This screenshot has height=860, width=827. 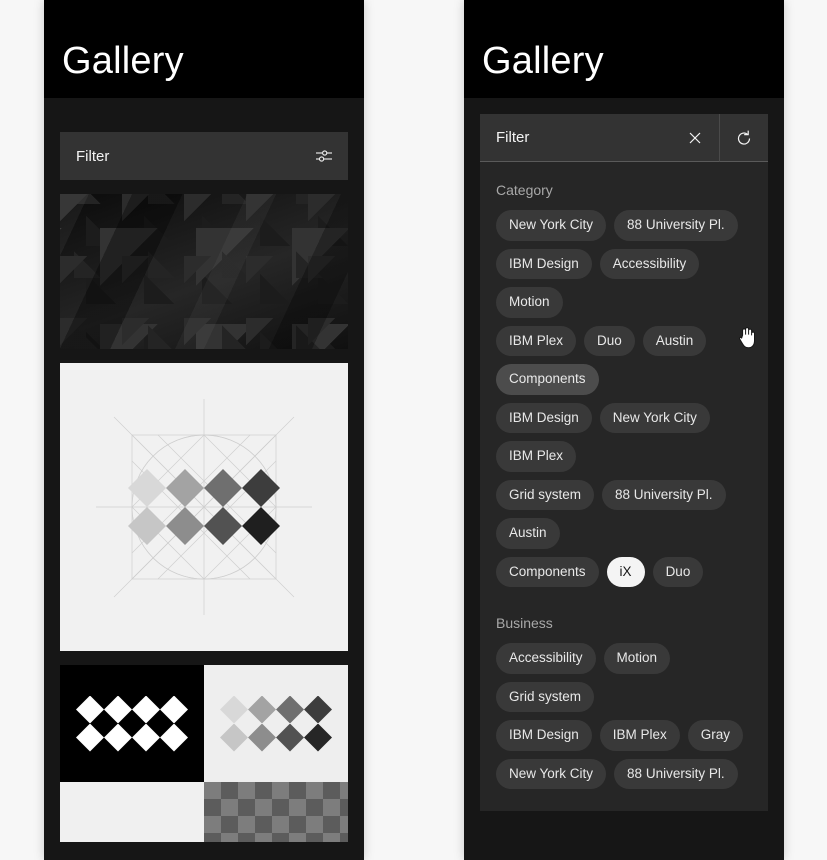 I want to click on tile-light, so click(x=276, y=723).